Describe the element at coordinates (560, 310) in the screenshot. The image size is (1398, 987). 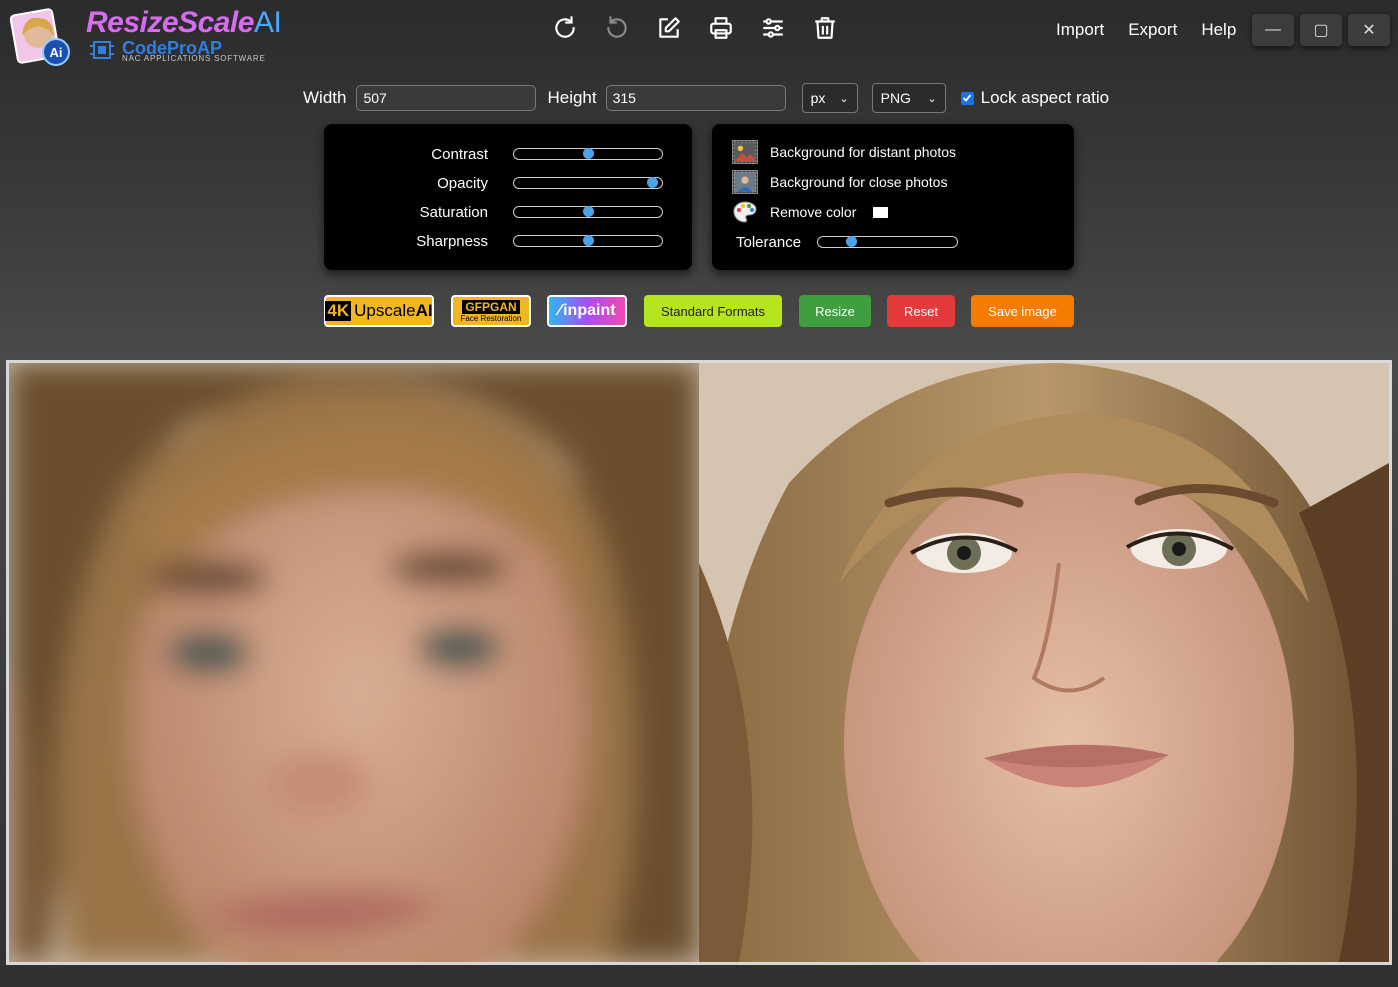
I see `wand-icon: ∕` at that location.